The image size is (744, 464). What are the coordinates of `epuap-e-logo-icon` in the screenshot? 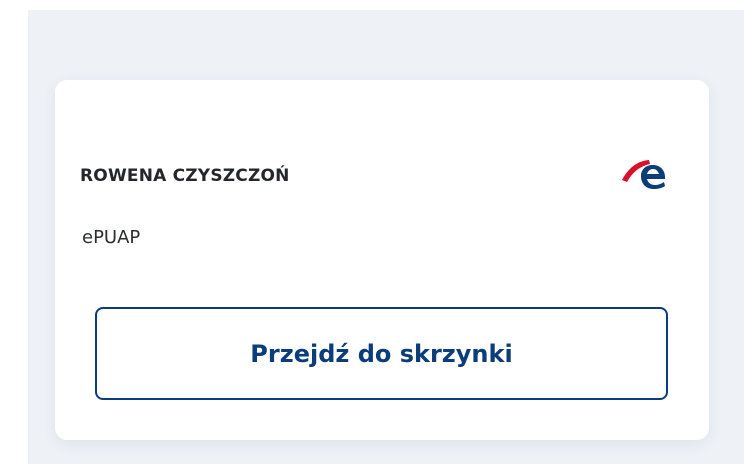 It's located at (643, 174).